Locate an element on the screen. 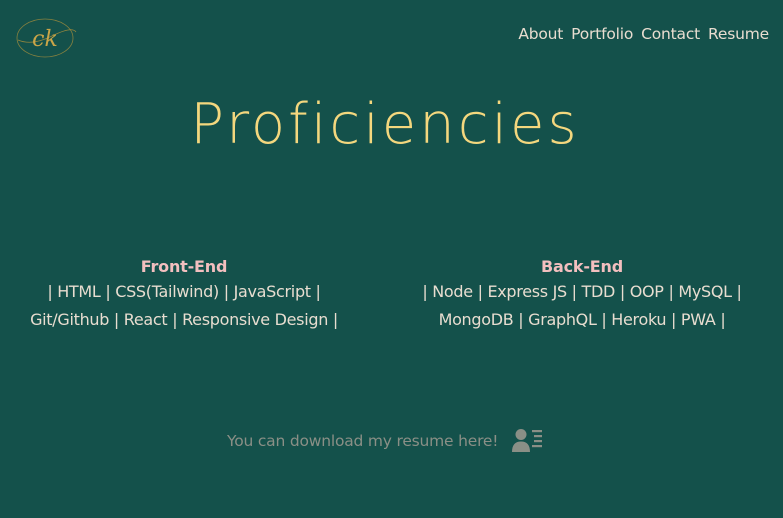 Image resolution: width=783 pixels, height=518 pixels. front-end-skills-line-2: Git/Github | React | Responsive Design | is located at coordinates (184, 319).